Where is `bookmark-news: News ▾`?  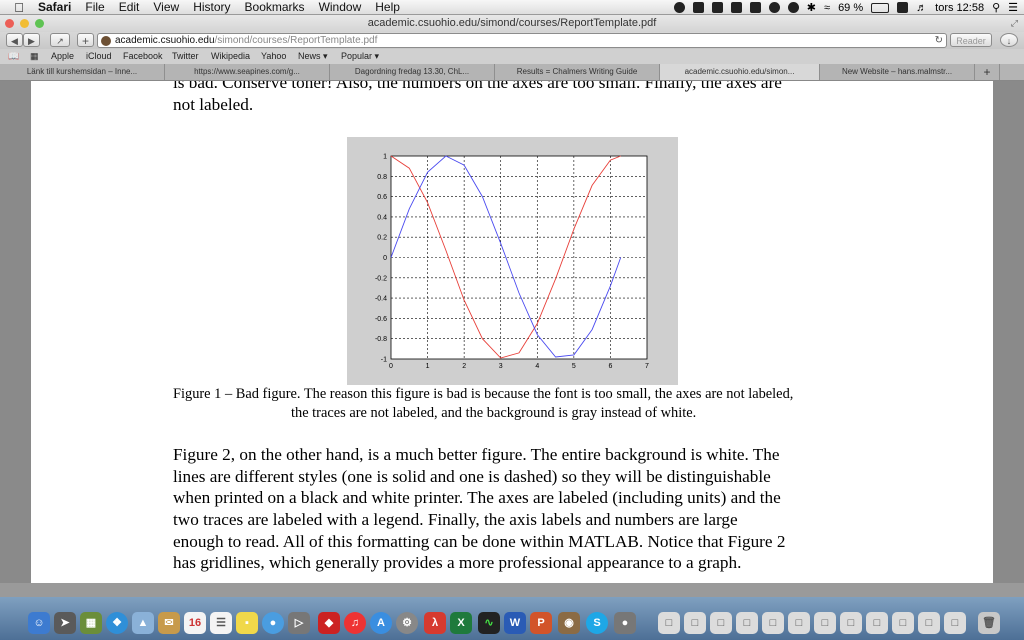
bookmark-news: News ▾ is located at coordinates (313, 56).